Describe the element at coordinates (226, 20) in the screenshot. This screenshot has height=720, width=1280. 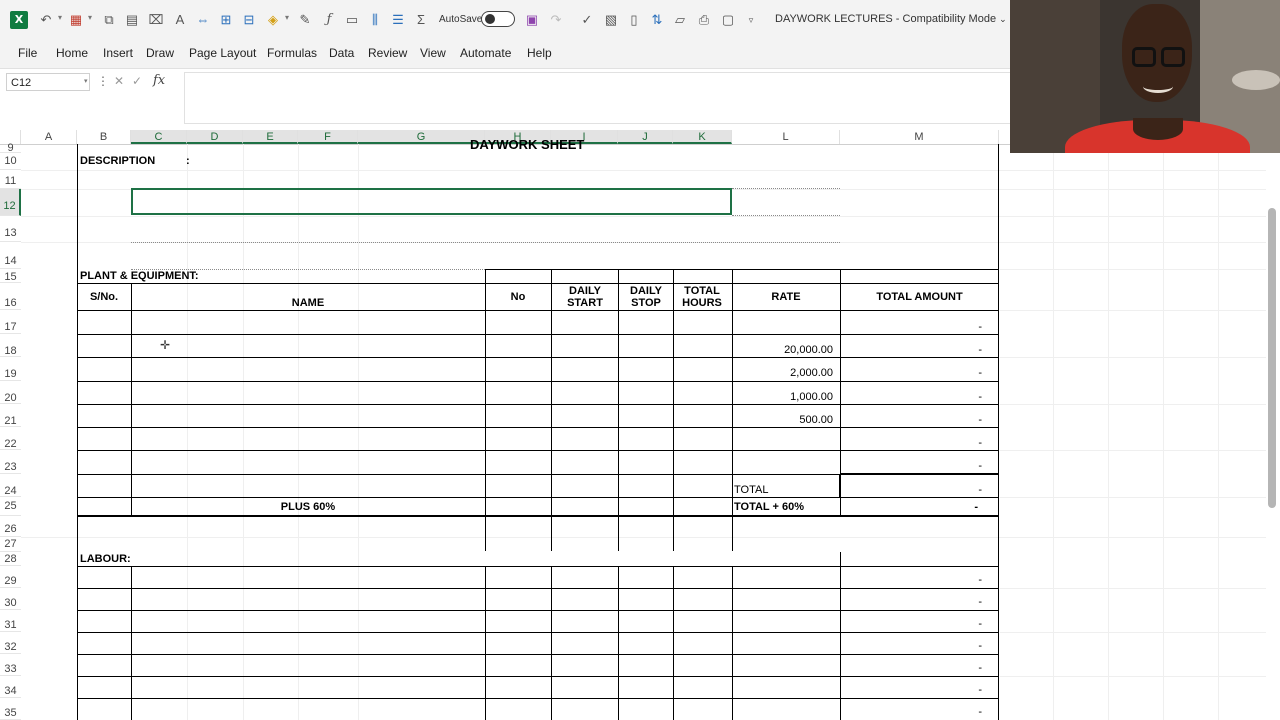
I see `insert-cells-icon: ⊞` at that location.